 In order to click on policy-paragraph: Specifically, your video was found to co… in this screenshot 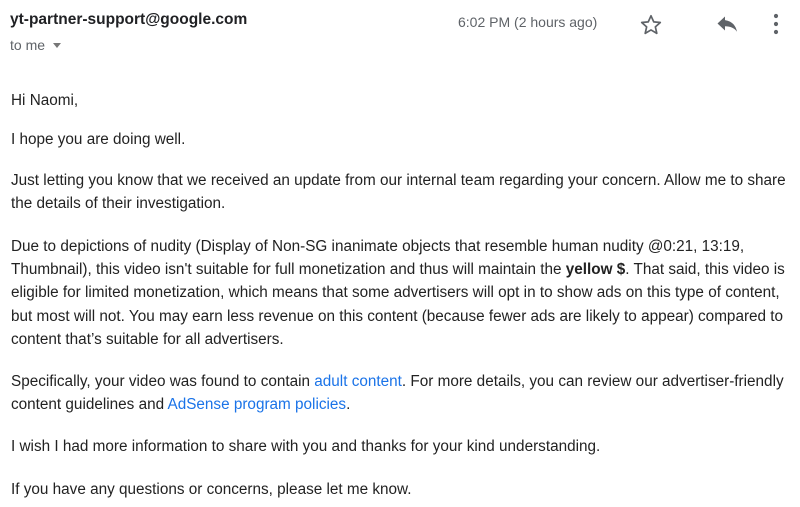, I will do `click(401, 393)`.